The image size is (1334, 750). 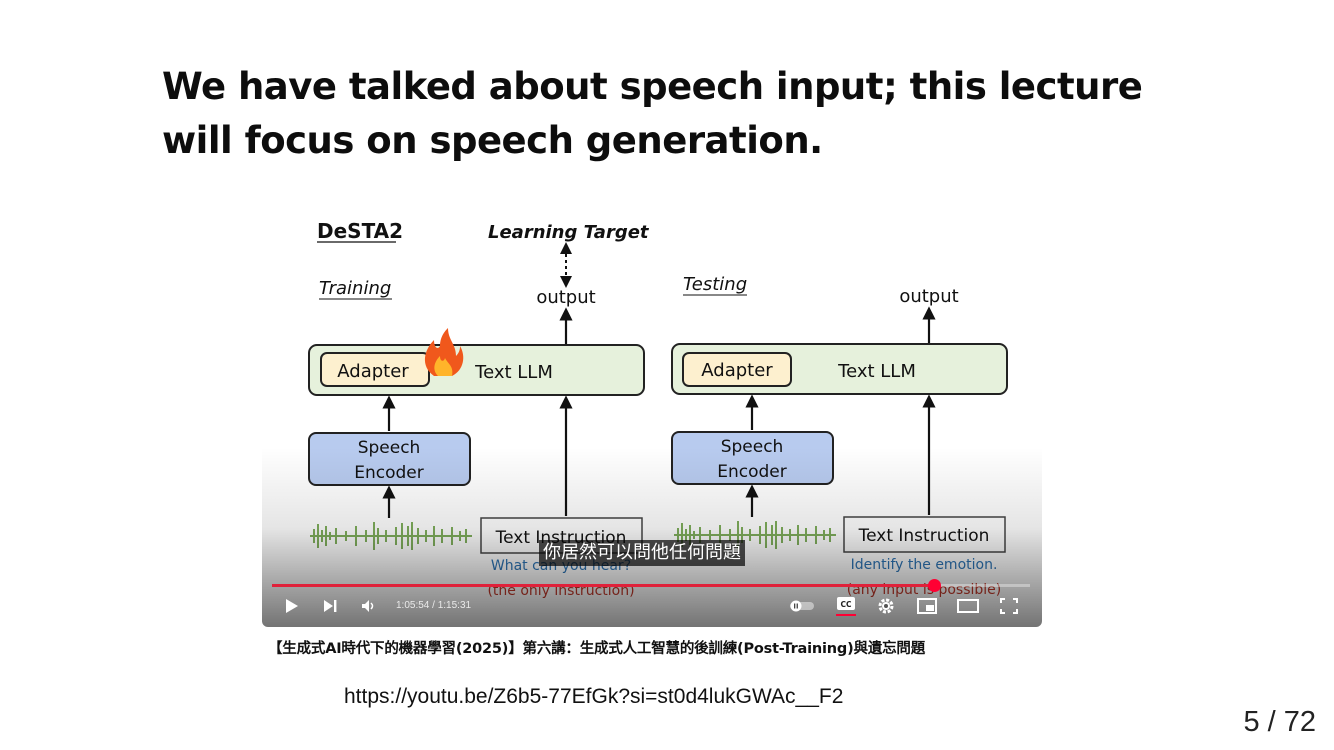 I want to click on fullscreen-button, so click(x=1009, y=606).